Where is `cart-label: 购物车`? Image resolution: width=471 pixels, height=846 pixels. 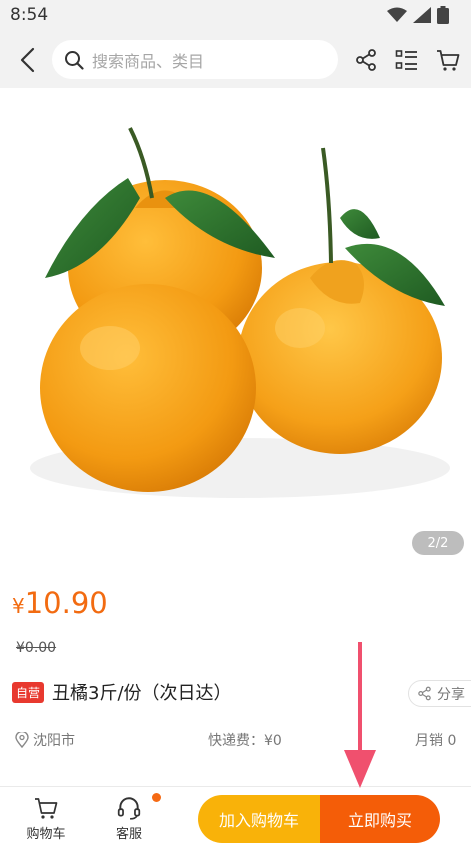
cart-label: 购物车 is located at coordinates (46, 834).